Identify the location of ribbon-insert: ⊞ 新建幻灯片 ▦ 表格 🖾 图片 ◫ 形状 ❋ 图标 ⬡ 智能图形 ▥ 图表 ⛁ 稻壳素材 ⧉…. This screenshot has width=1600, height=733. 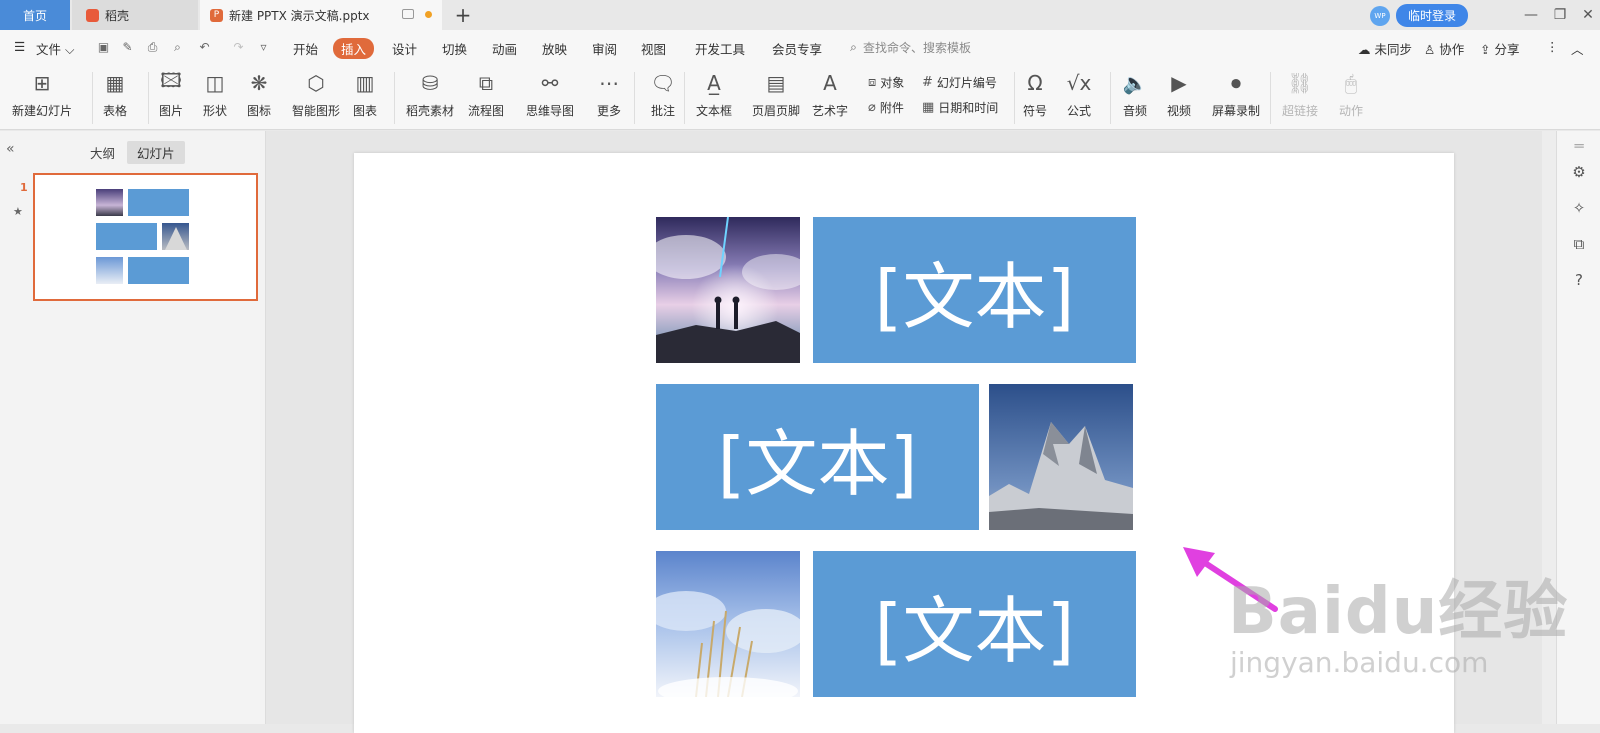
(800, 98).